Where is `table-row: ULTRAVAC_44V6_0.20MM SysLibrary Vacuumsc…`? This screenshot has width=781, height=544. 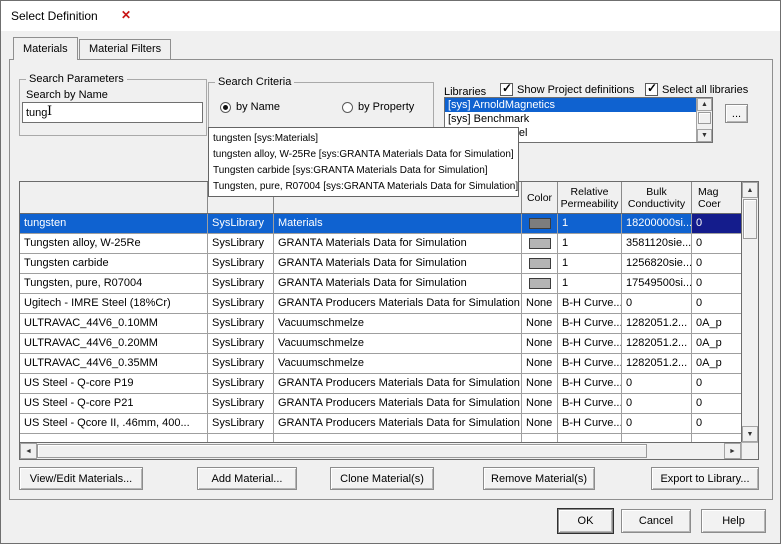 table-row: ULTRAVAC_44V6_0.20MM SysLibrary Vacuumsc… is located at coordinates (380, 344).